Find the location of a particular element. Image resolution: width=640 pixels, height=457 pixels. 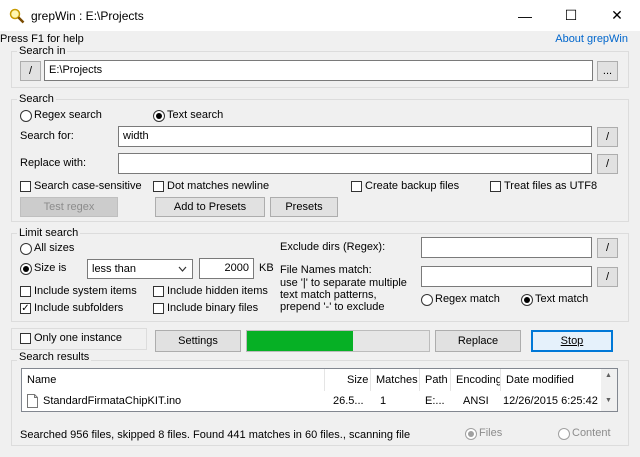

close-button: ✕ is located at coordinates (617, 15).